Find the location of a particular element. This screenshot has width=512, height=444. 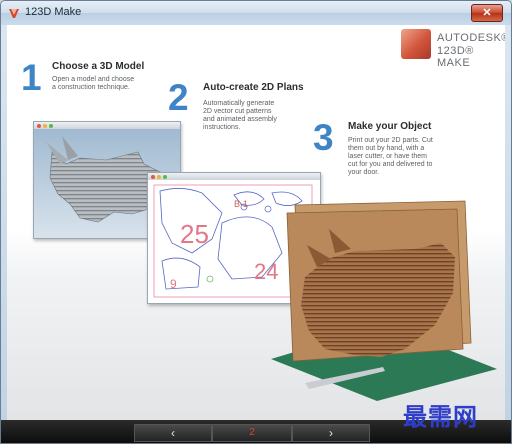

step-3-desc-line: cut for you and delivered to is located at coordinates (390, 164).